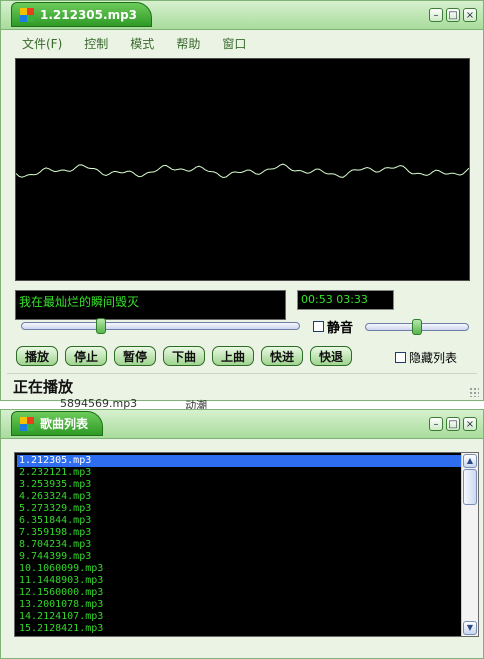 This screenshot has width=484, height=659. What do you see at coordinates (99, 403) in the screenshot?
I see `background-file-name: 5894569.mp3` at bounding box center [99, 403].